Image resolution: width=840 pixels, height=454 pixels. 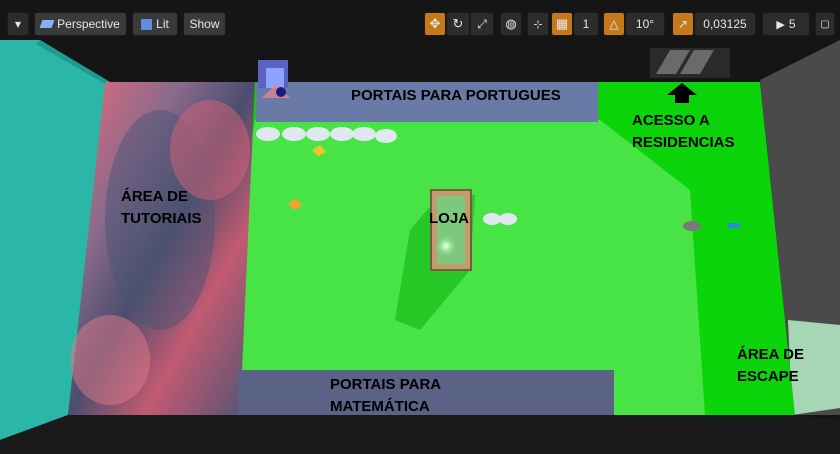 I want to click on residence-door, so click(x=690, y=63).